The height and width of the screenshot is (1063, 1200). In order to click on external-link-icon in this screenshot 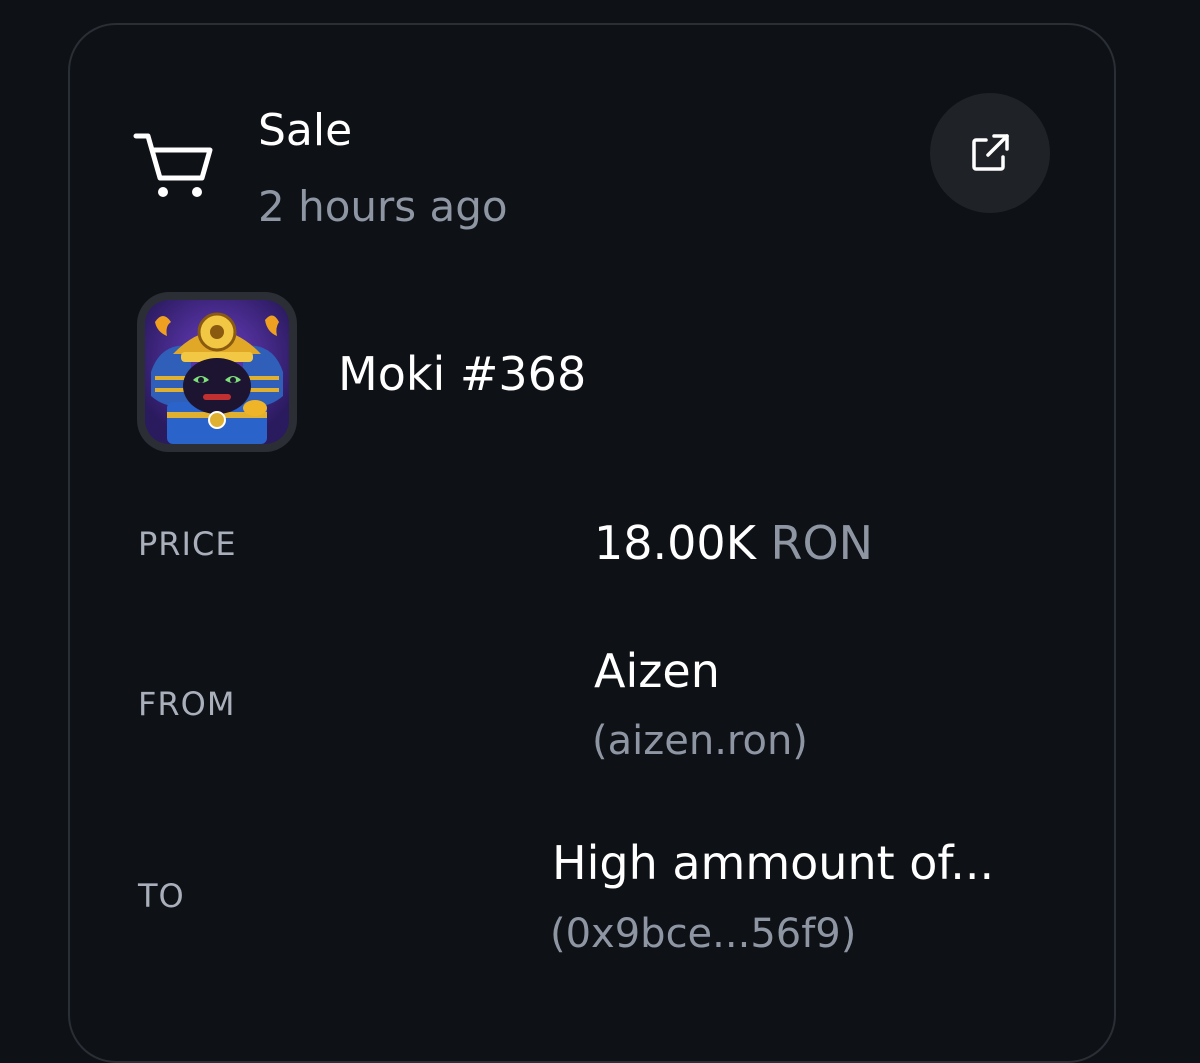, I will do `click(990, 152)`.